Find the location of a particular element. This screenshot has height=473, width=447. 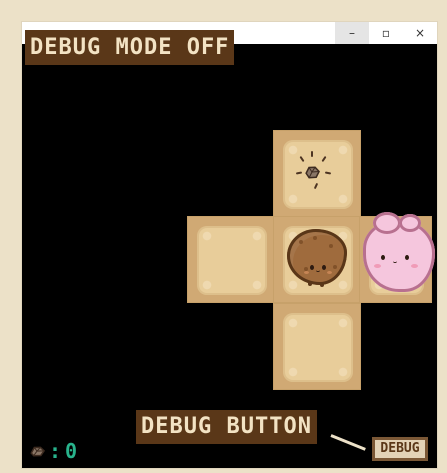

player-left-eye is located at coordinates (312, 267).